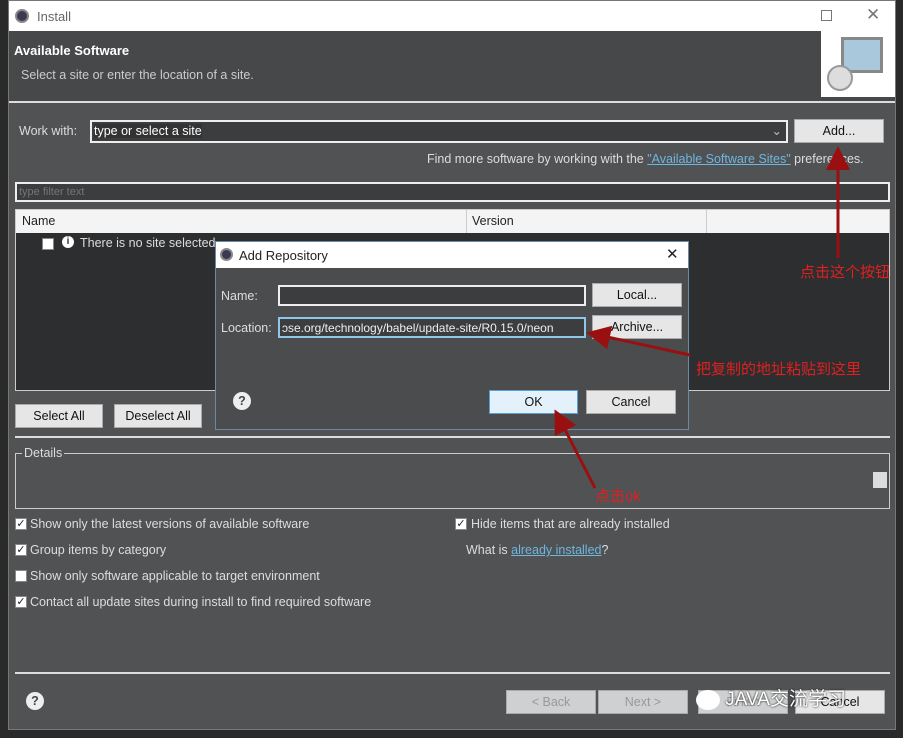 This screenshot has width=903, height=738. I want to click on watermark: JAVA交流学习, so click(771, 697).